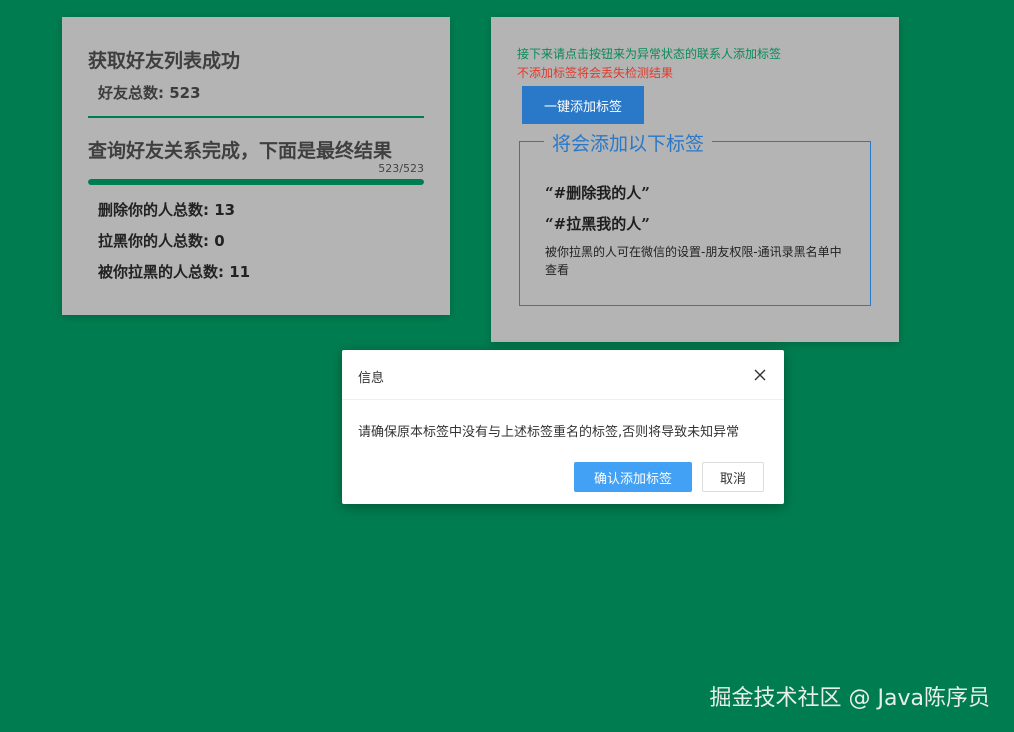 This screenshot has height=732, width=1014. What do you see at coordinates (256, 117) in the screenshot?
I see `divider` at bounding box center [256, 117].